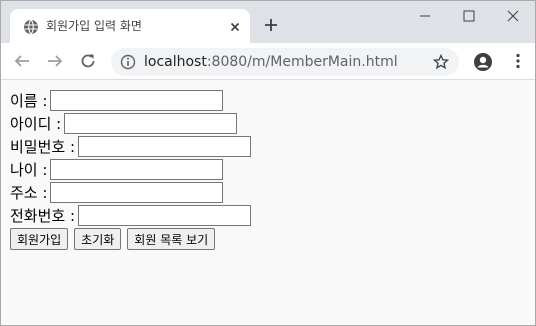 The height and width of the screenshot is (326, 536). Describe the element at coordinates (272, 215) in the screenshot. I see `phone-row: 전화번호 :` at that location.